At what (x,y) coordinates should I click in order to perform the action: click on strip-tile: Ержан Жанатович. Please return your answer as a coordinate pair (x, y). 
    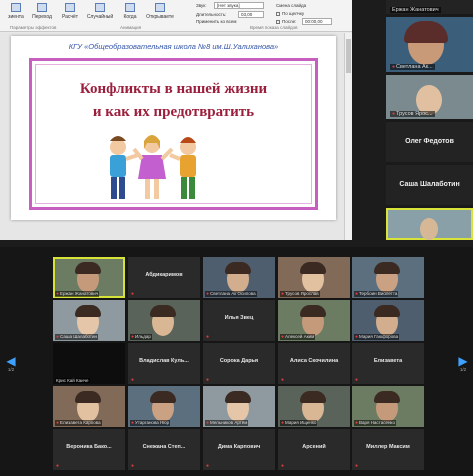
    Looking at the image, I should click on (429, 7).